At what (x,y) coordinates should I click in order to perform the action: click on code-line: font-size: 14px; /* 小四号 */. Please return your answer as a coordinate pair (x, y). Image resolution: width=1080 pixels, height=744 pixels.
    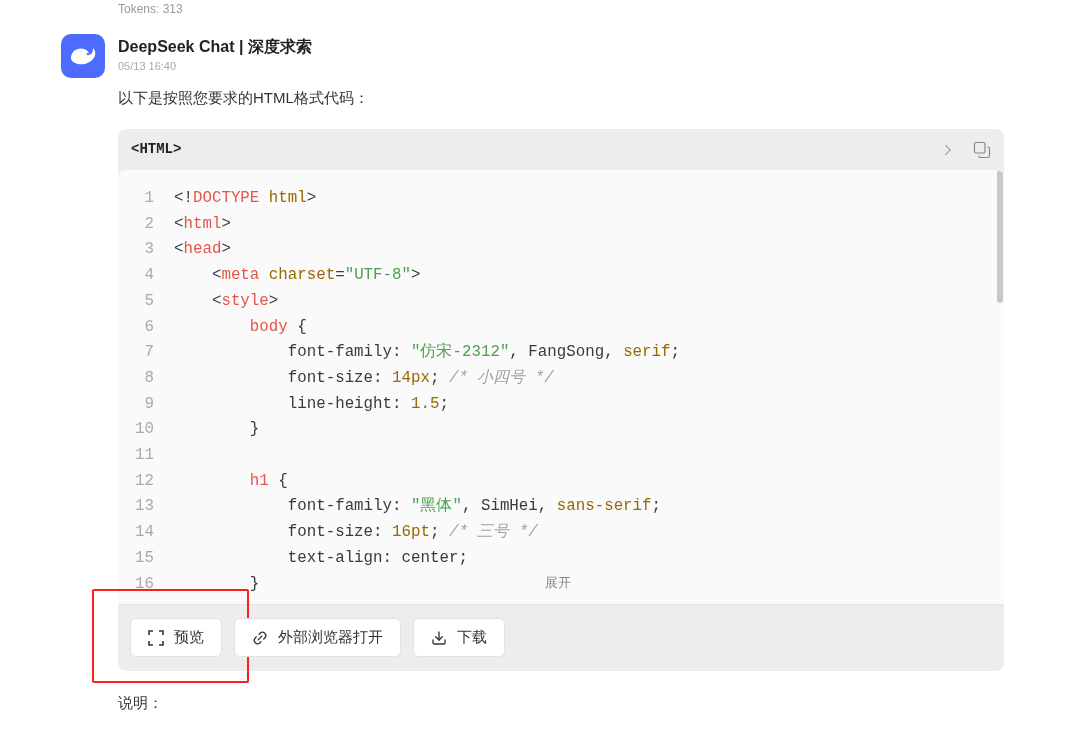
    Looking at the image, I should click on (420, 378).